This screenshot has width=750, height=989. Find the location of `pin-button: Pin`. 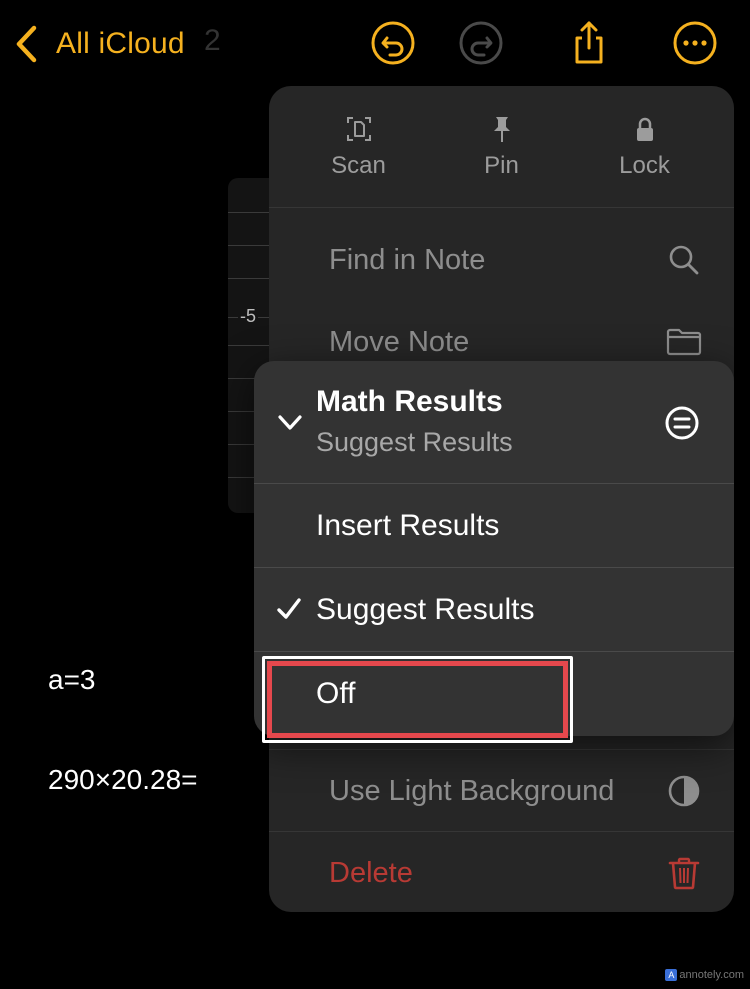

pin-button: Pin is located at coordinates (502, 160).